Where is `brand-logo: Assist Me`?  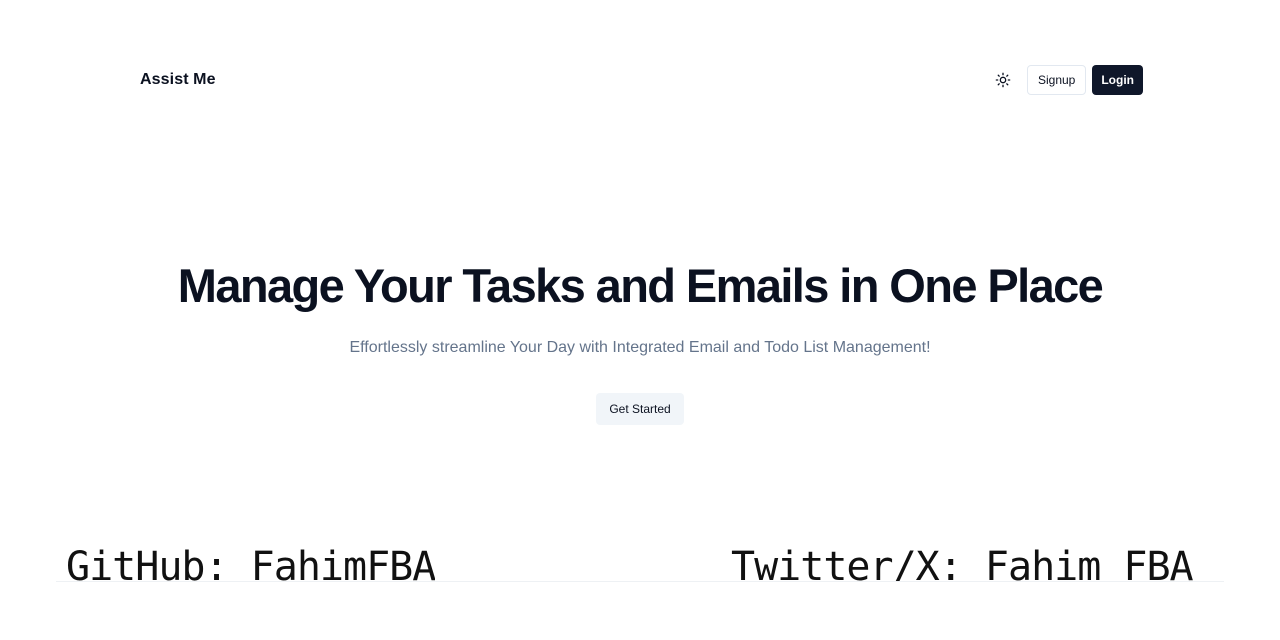
brand-logo: Assist Me is located at coordinates (178, 80).